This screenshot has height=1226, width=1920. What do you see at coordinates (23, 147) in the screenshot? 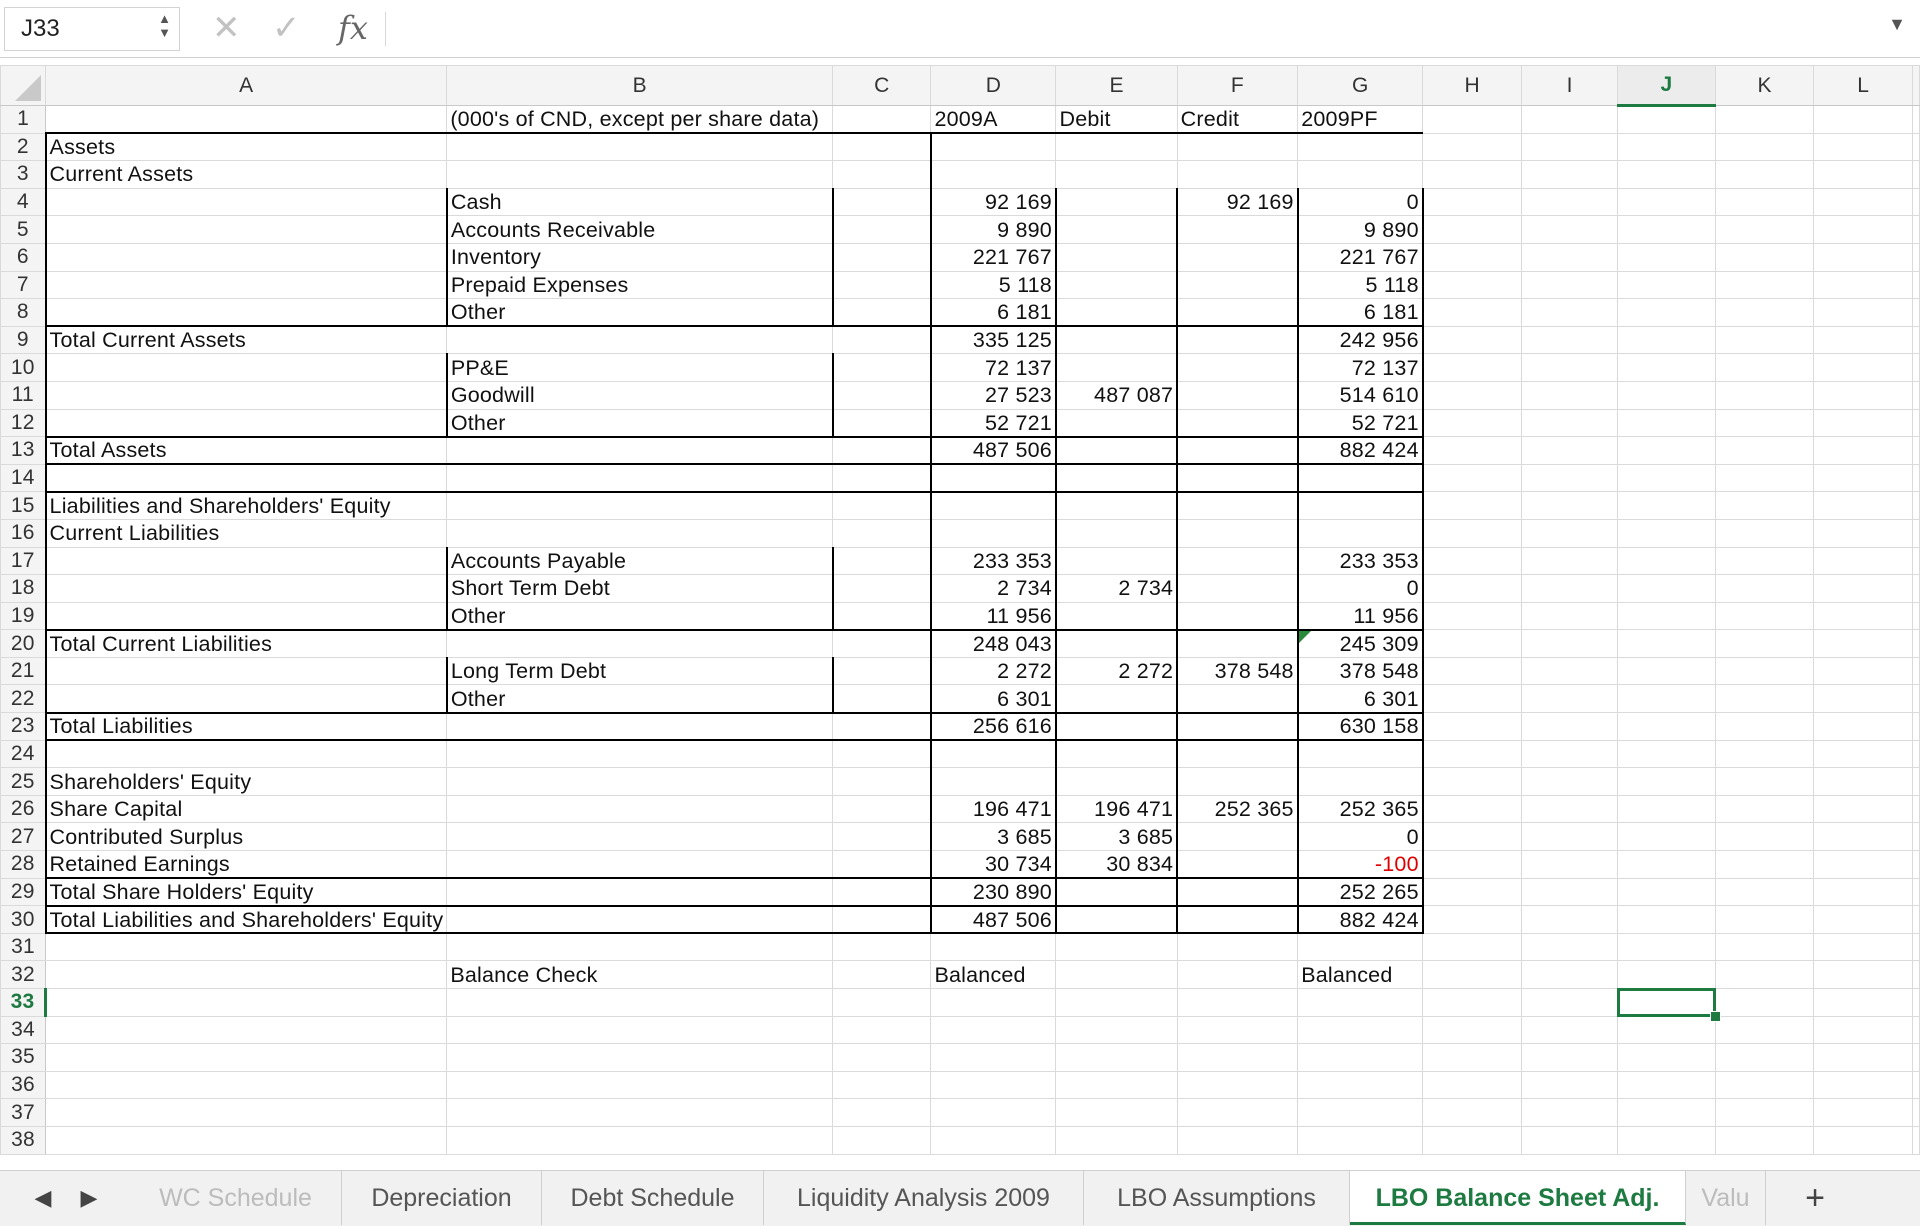
I see `row-header-2: 2` at bounding box center [23, 147].